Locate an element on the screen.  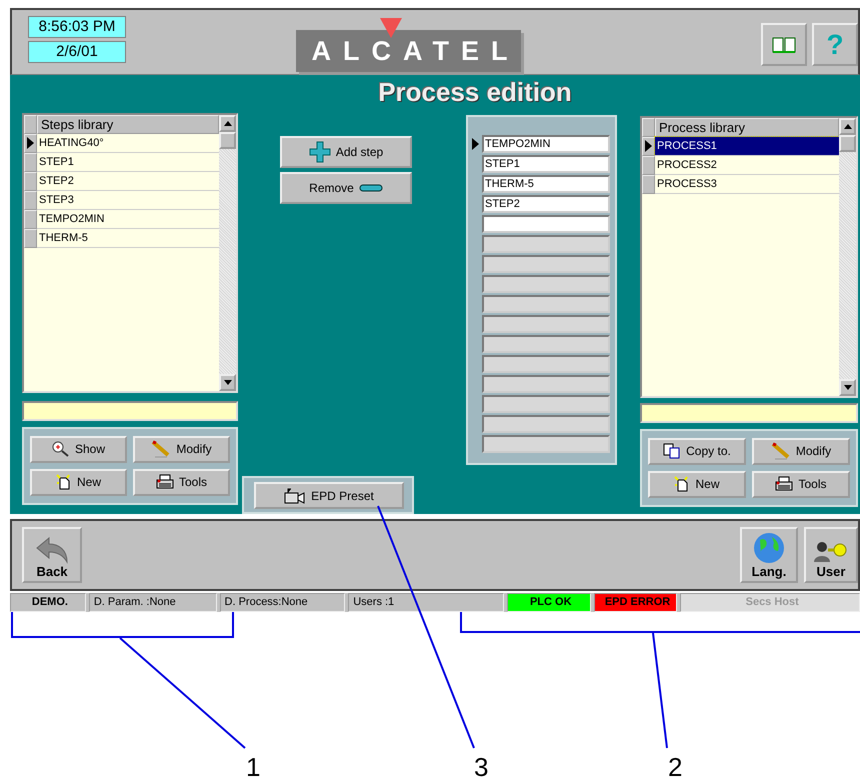
status-field: DEMO. is located at coordinates (48, 602).